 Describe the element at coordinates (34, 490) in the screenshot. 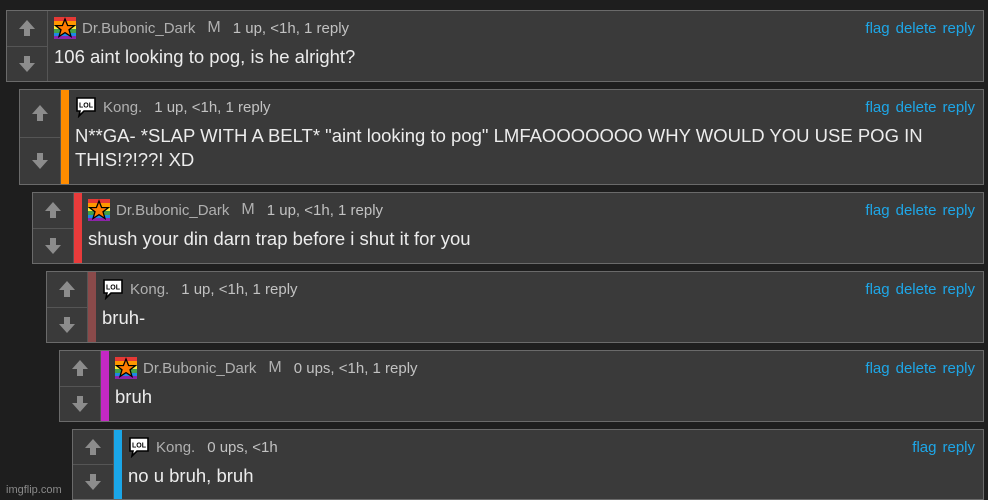

I see `watermark: imgflip.com` at that location.